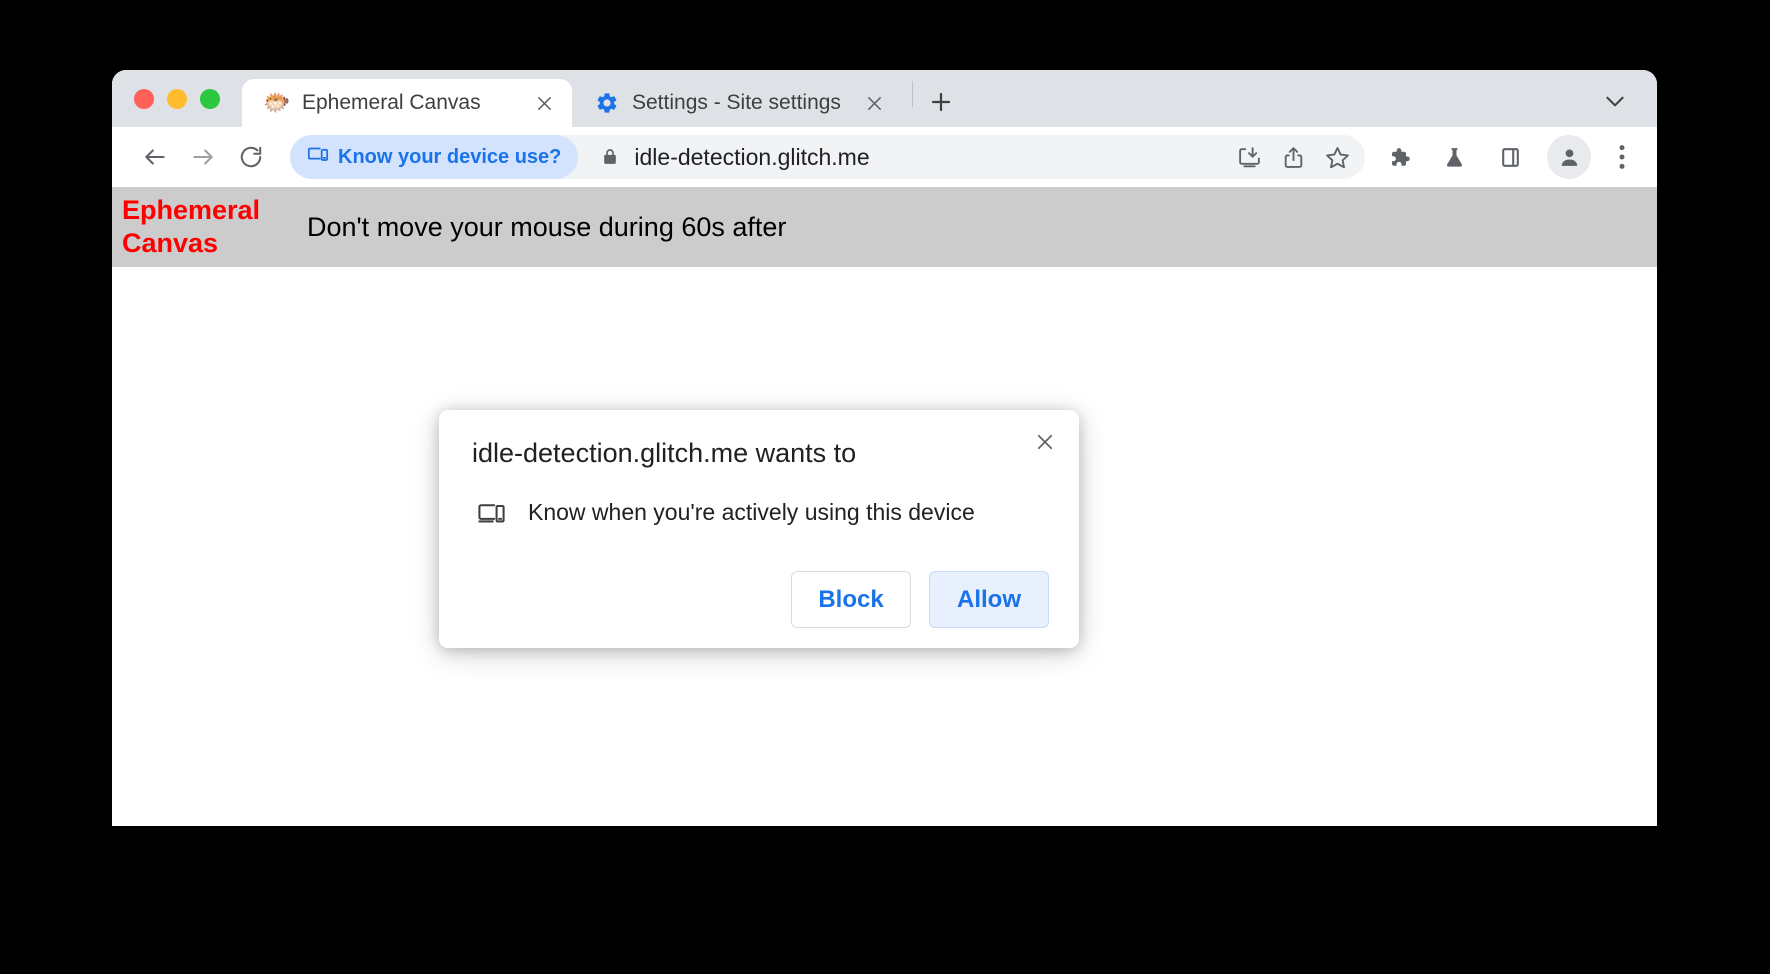 The image size is (1770, 974). I want to click on permission-chip-label: Know your device use?, so click(450, 156).